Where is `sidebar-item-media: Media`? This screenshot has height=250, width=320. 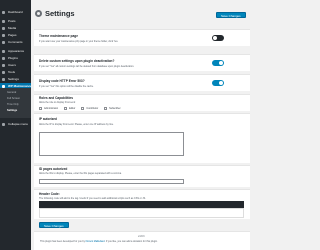 sidebar-item-media: Media is located at coordinates (15, 28).